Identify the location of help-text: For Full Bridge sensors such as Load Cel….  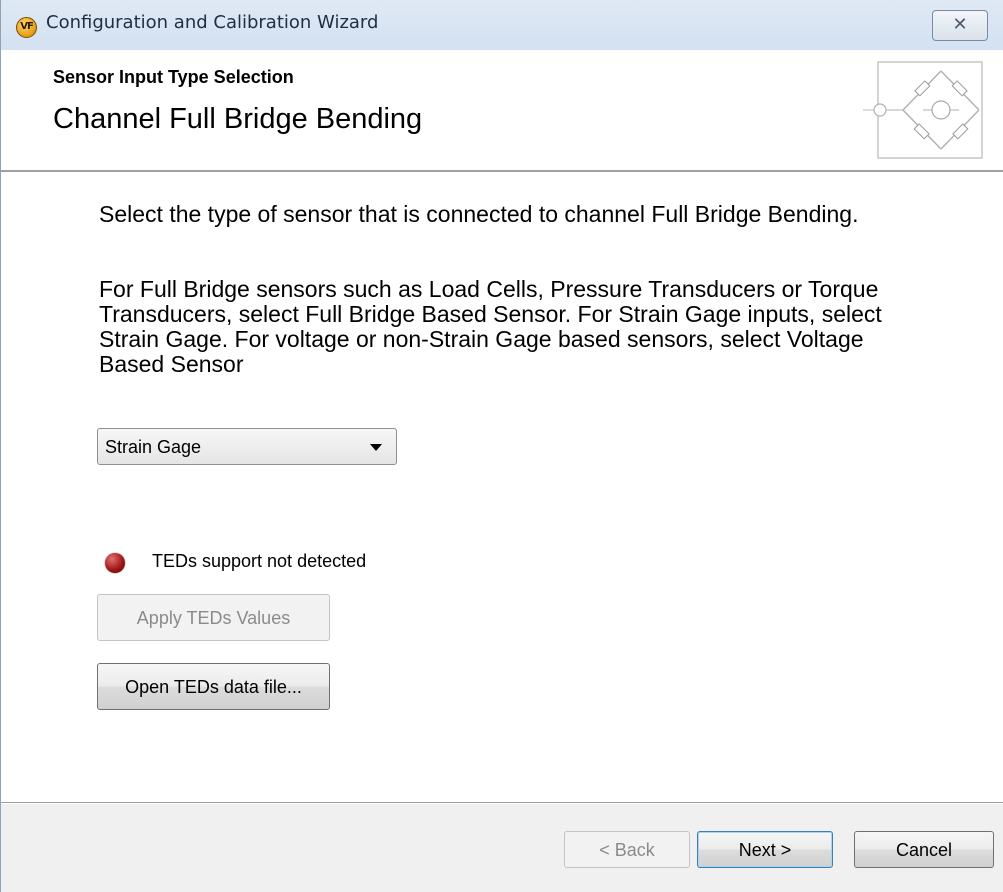
(490, 326).